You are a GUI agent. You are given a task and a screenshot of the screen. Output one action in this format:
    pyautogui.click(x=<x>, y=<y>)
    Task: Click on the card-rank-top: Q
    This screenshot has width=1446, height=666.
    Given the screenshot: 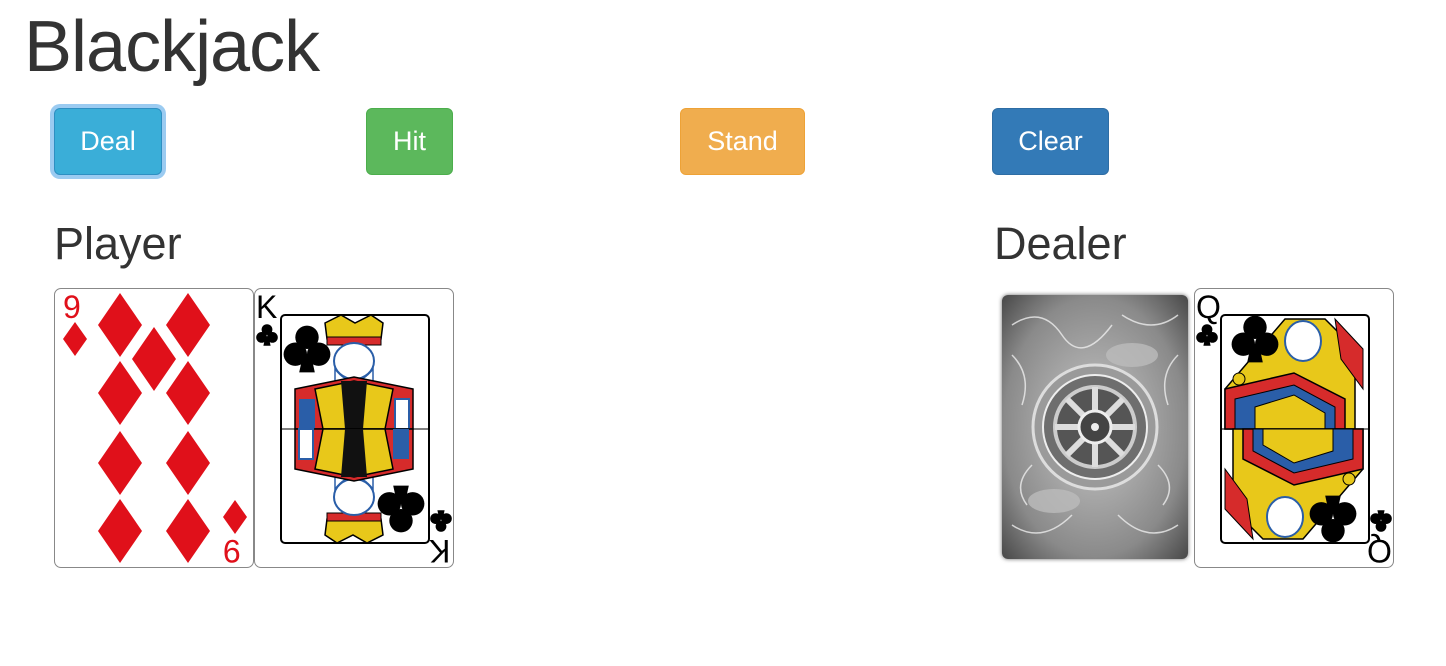 What is the action you would take?
    pyautogui.click(x=1208, y=307)
    